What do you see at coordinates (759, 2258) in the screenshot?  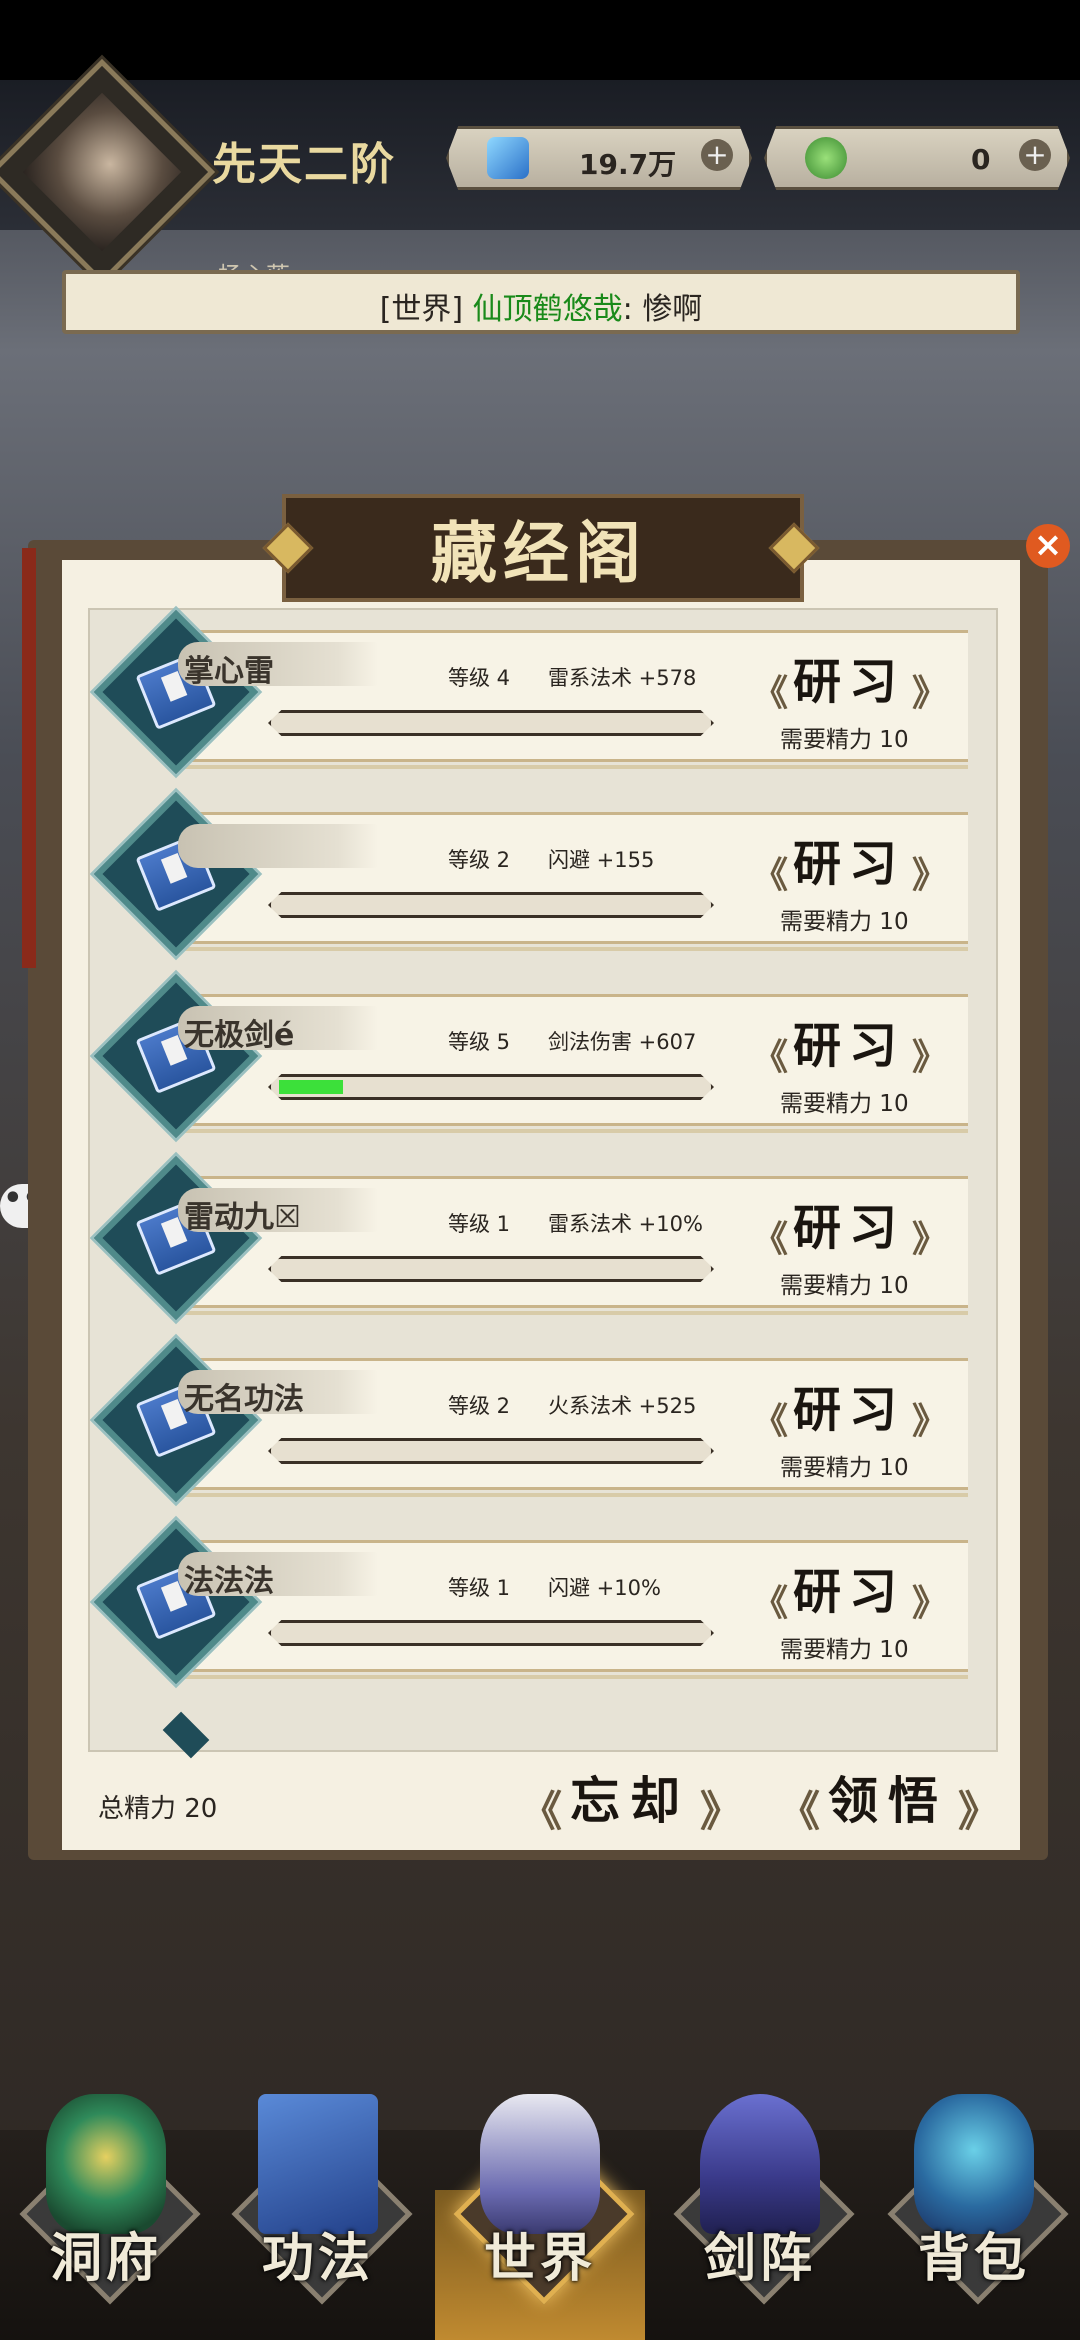 I see `nav-sword-array-label: 剑阵` at bounding box center [759, 2258].